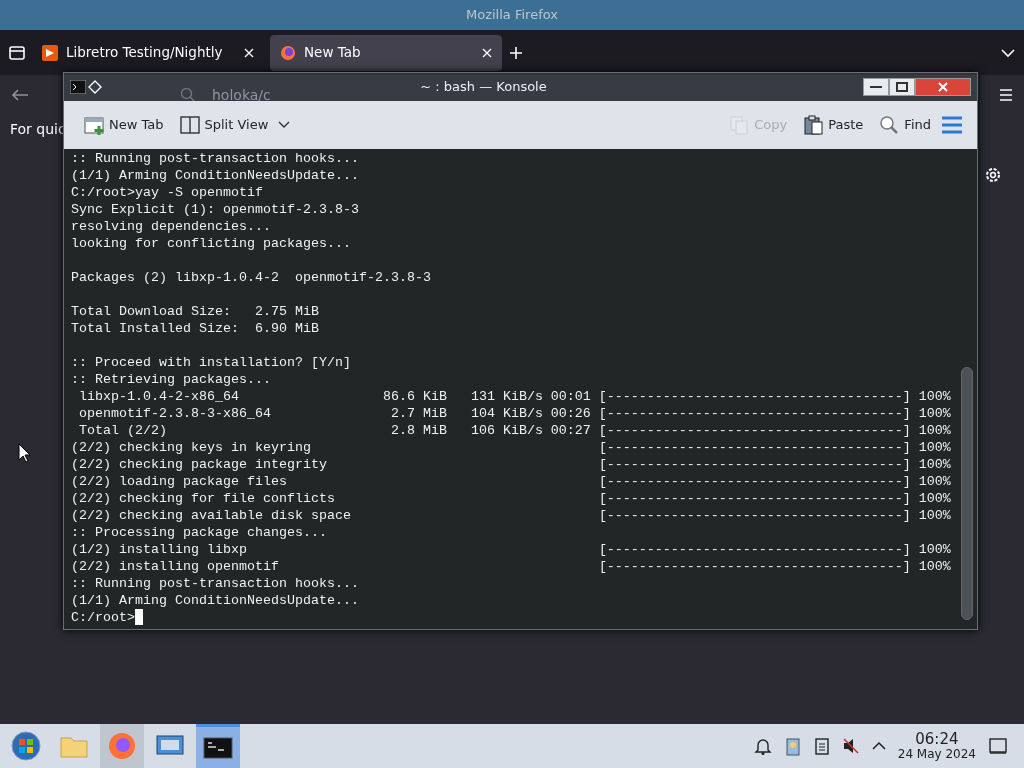 The height and width of the screenshot is (768, 1024). What do you see at coordinates (516, 52) in the screenshot?
I see `plus-icon` at bounding box center [516, 52].